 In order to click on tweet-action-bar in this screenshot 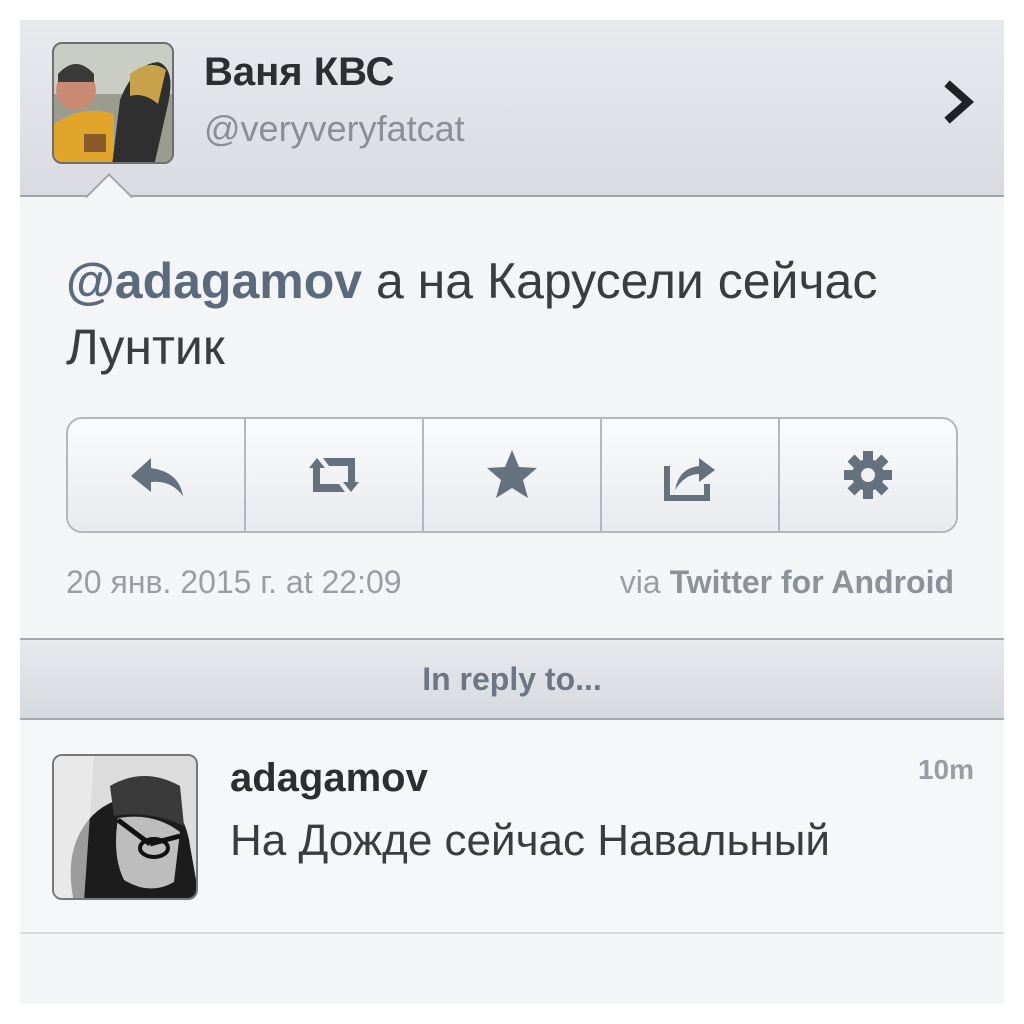, I will do `click(512, 475)`.